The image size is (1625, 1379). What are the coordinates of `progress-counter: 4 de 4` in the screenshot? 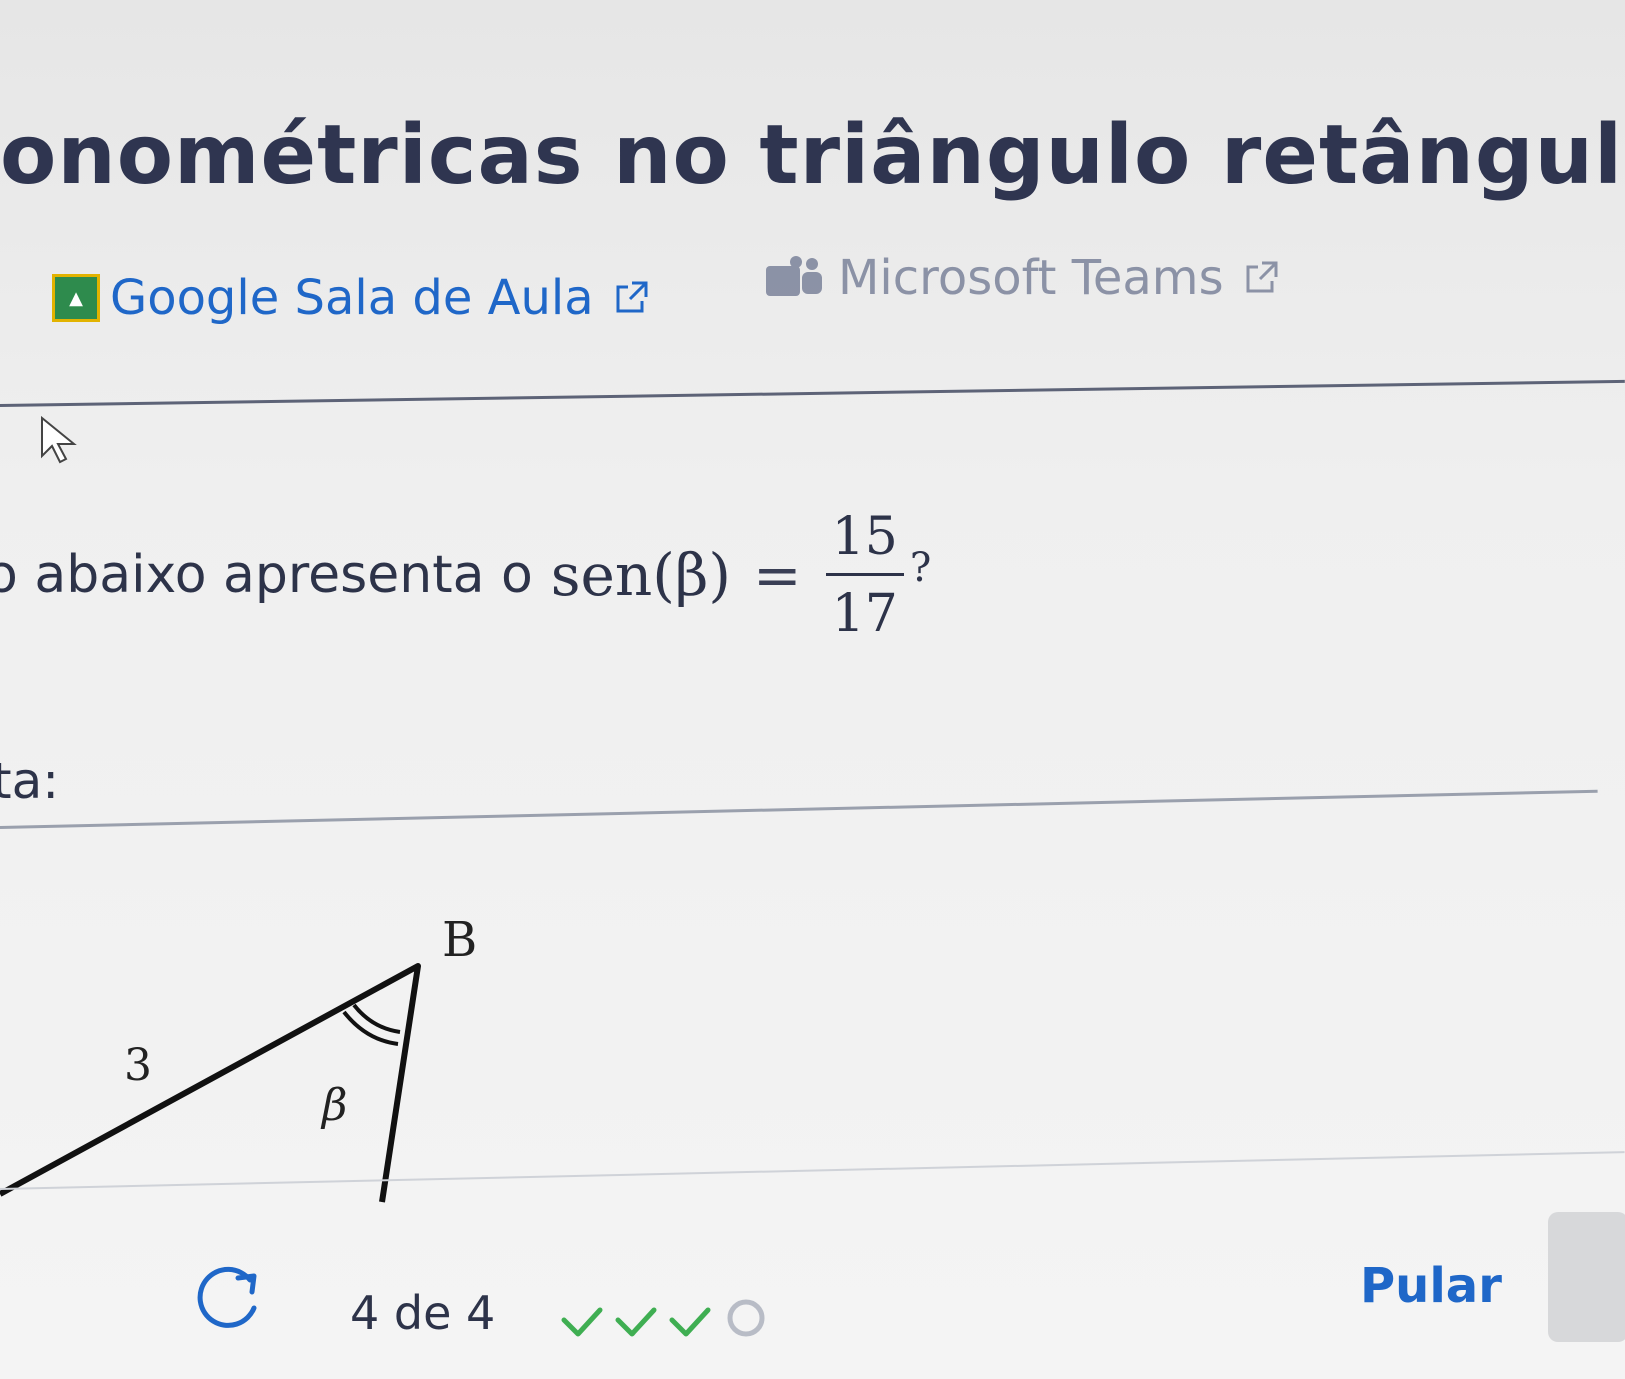 It's located at (423, 1313).